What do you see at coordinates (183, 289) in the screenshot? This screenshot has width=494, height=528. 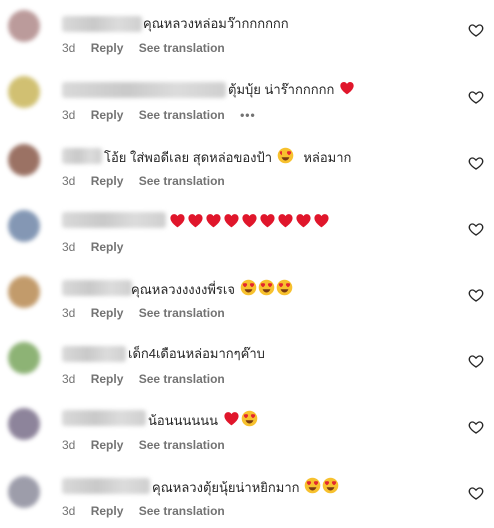 I see `comment-body: คุณหลวงงงงงพี่รเจ` at bounding box center [183, 289].